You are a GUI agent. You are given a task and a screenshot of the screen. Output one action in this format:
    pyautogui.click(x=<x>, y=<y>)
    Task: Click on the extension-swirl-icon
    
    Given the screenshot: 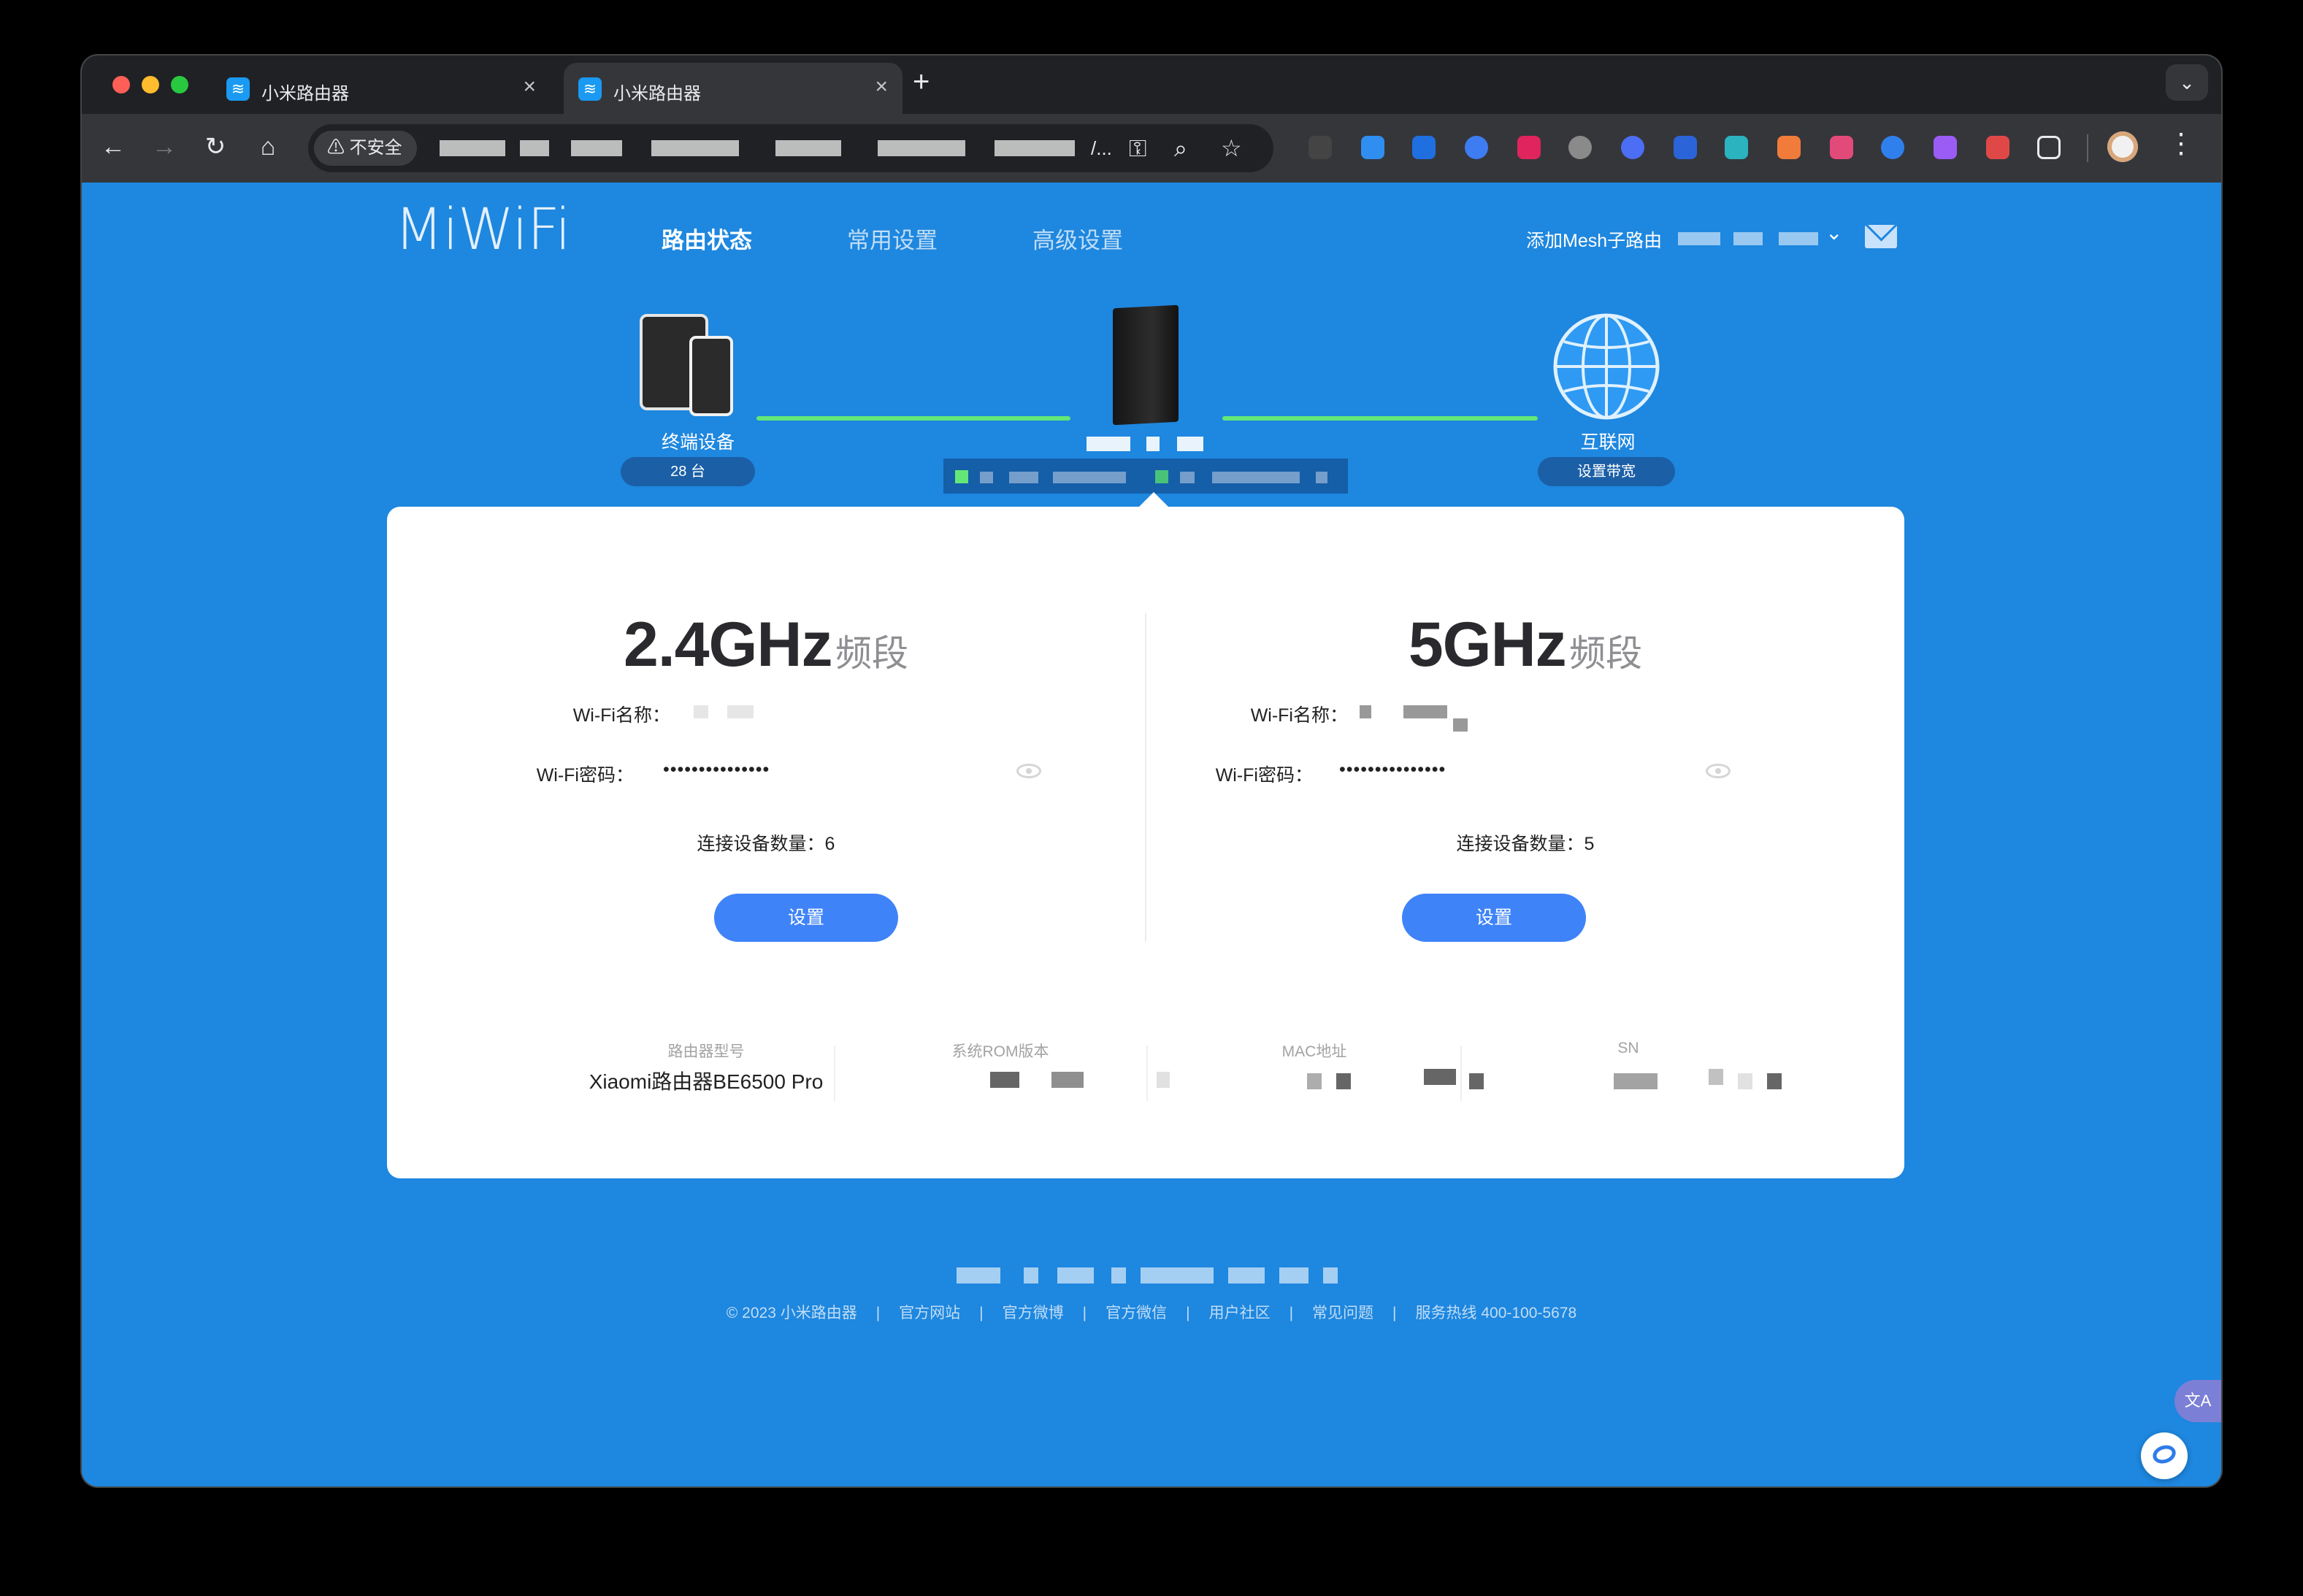 What is the action you would take?
    pyautogui.click(x=1424, y=147)
    